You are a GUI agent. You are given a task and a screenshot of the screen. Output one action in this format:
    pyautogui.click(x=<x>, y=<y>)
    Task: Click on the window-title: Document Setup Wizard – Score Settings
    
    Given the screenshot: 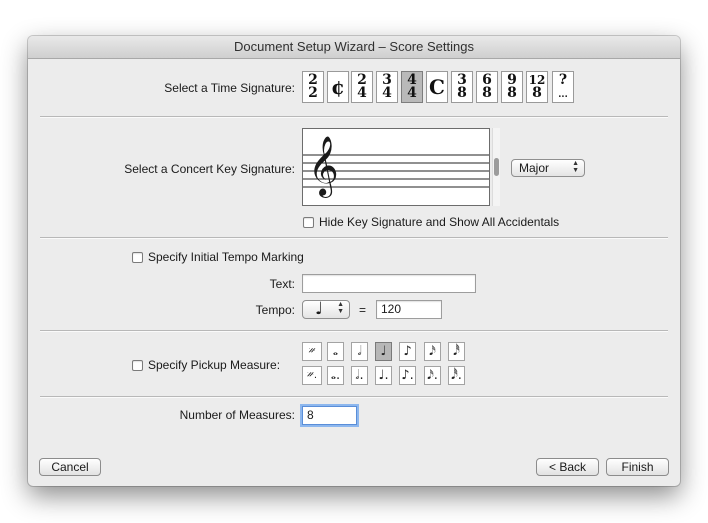 What is the action you would take?
    pyautogui.click(x=354, y=47)
    